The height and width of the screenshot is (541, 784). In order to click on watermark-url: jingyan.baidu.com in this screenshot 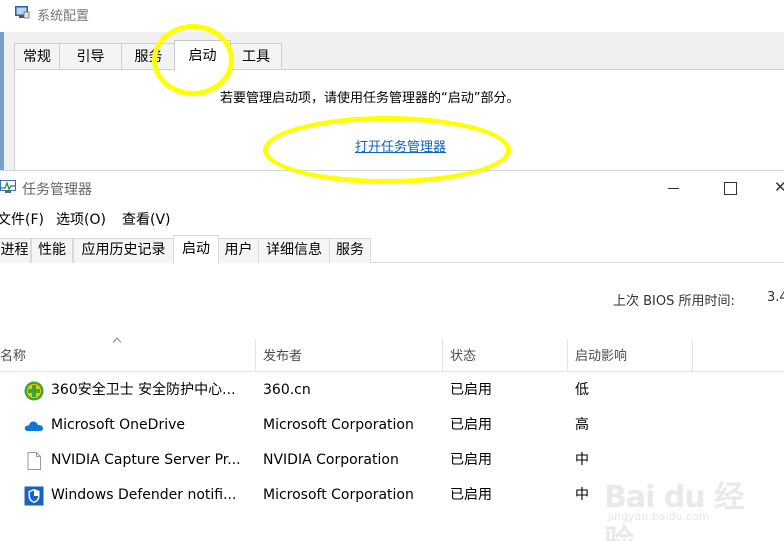, I will do `click(659, 516)`.